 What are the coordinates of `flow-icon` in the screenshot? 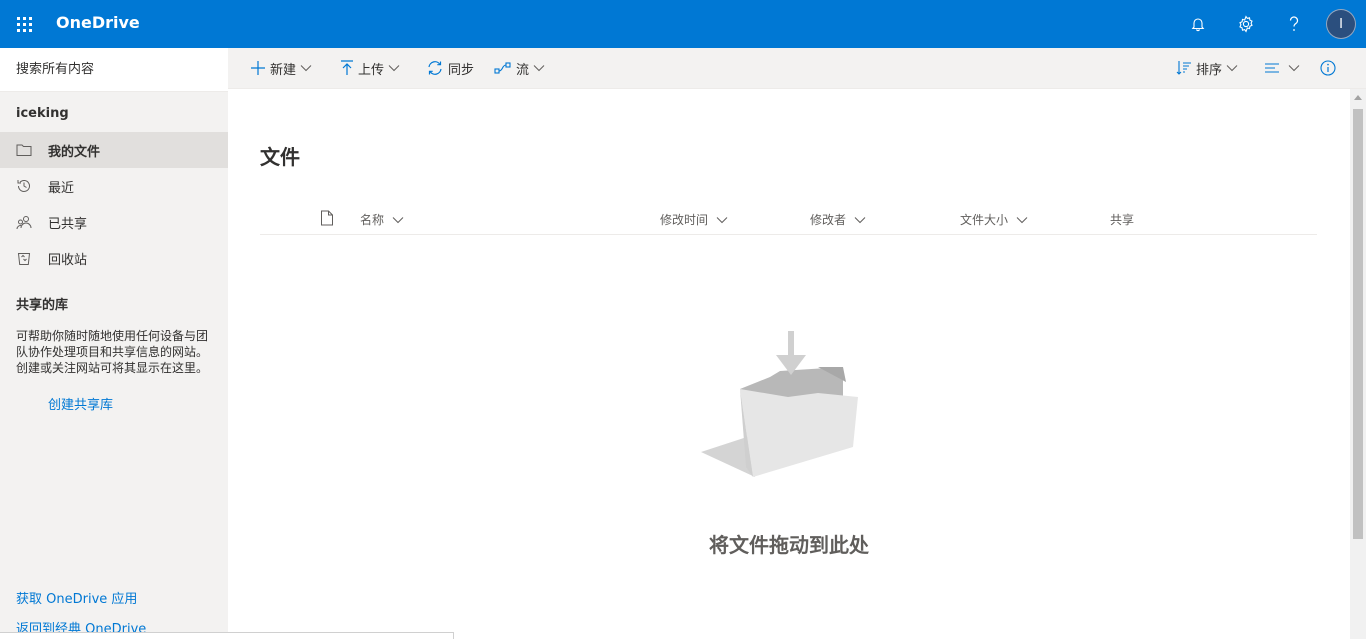 It's located at (502, 68).